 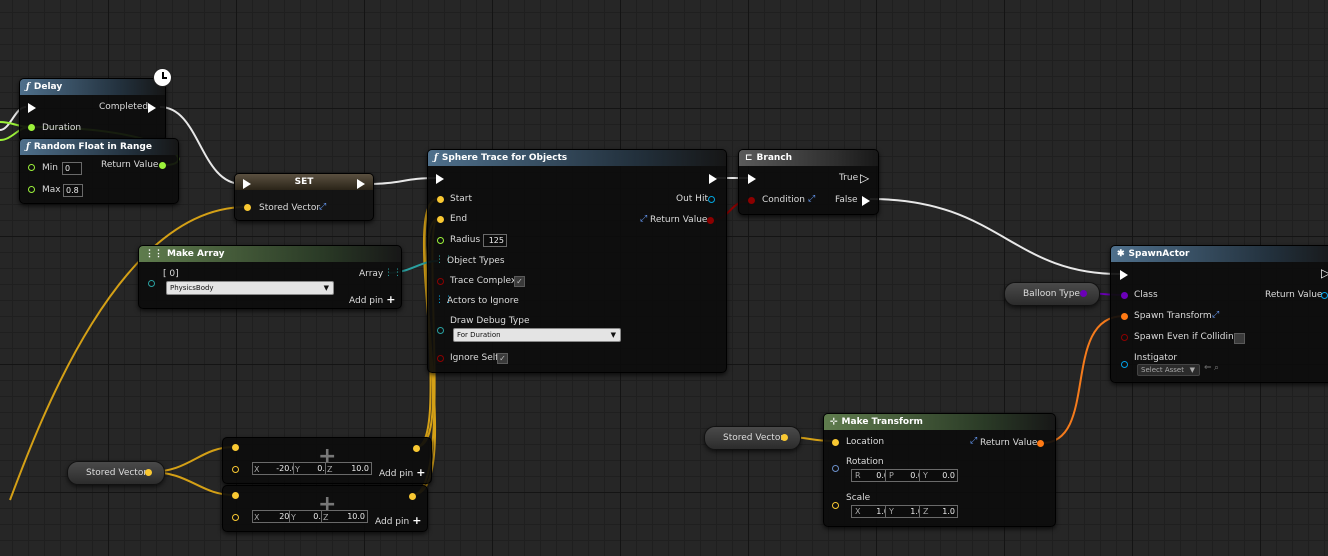 I want to click on transform-return-pin, so click(x=1040, y=443).